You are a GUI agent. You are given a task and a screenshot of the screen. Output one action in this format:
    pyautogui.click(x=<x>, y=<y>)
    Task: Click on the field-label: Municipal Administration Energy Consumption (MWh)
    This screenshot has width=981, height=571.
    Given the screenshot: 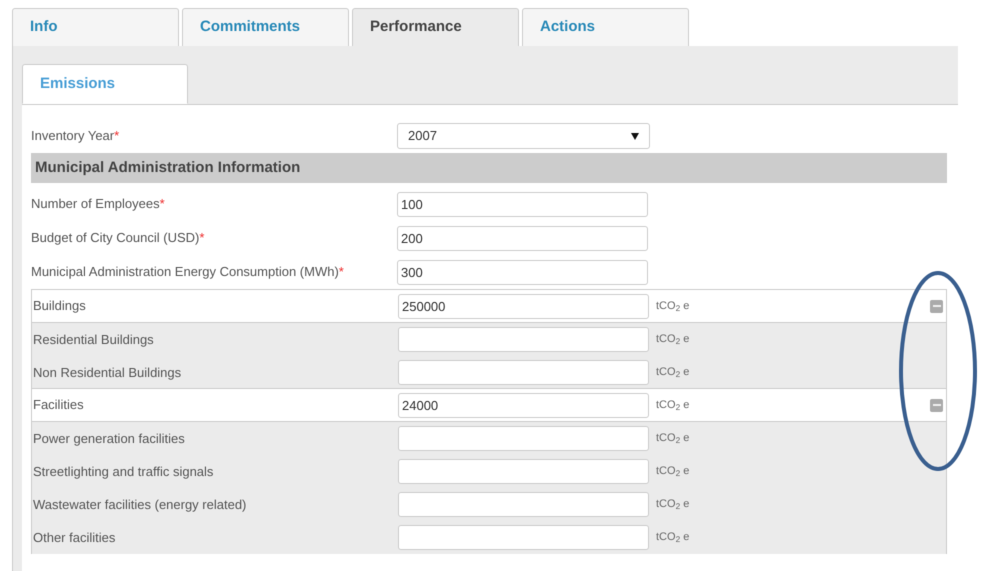 What is the action you would take?
    pyautogui.click(x=185, y=271)
    